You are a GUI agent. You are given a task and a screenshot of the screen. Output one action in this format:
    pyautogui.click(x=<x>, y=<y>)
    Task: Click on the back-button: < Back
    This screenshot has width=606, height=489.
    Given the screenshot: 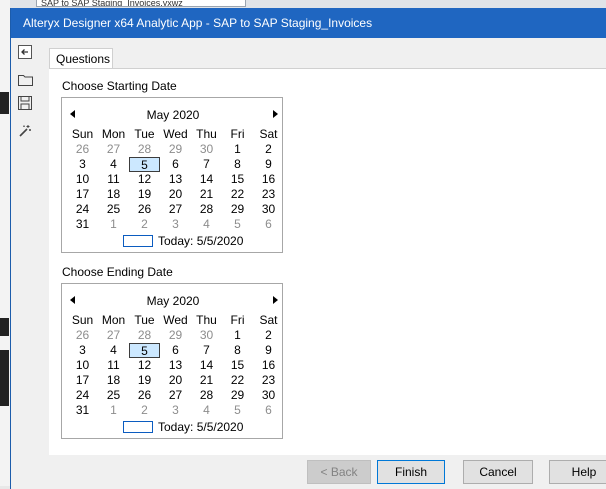 What is the action you would take?
    pyautogui.click(x=339, y=472)
    